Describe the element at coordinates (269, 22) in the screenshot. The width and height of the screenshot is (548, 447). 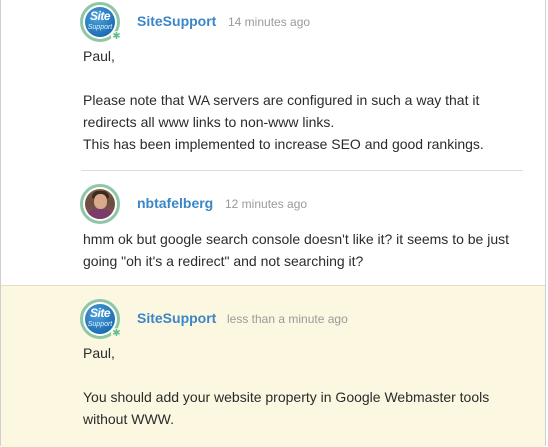
I see `comment-timestamp: 14 minutes ago` at that location.